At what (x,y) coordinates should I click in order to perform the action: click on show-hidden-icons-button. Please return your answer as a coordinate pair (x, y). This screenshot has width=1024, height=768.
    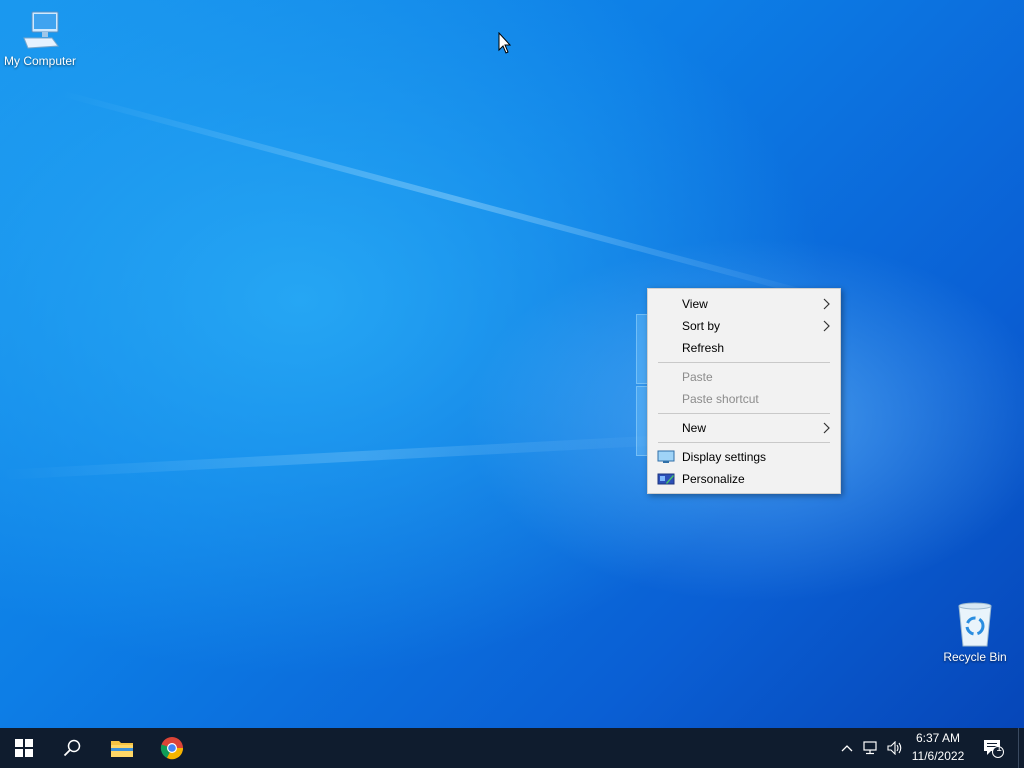
    Looking at the image, I should click on (847, 748).